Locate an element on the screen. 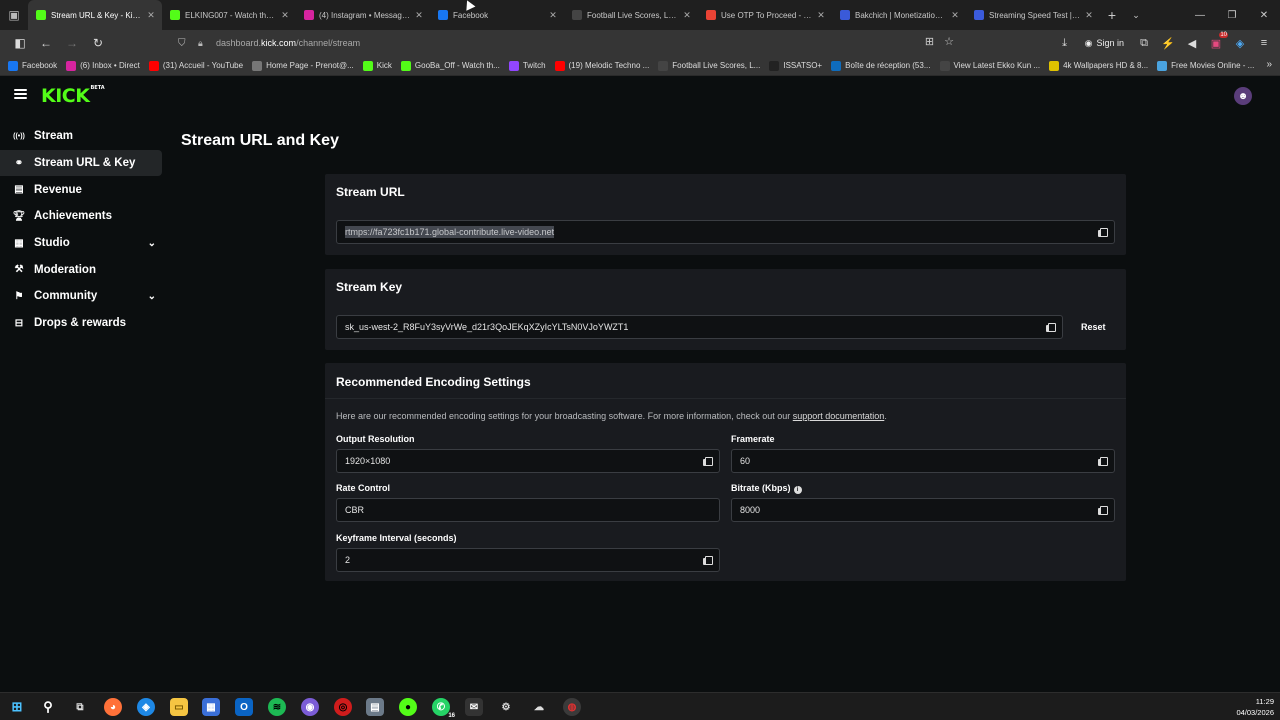 The width and height of the screenshot is (1280, 720). extension-play-icon: ◀ is located at coordinates (1192, 43).